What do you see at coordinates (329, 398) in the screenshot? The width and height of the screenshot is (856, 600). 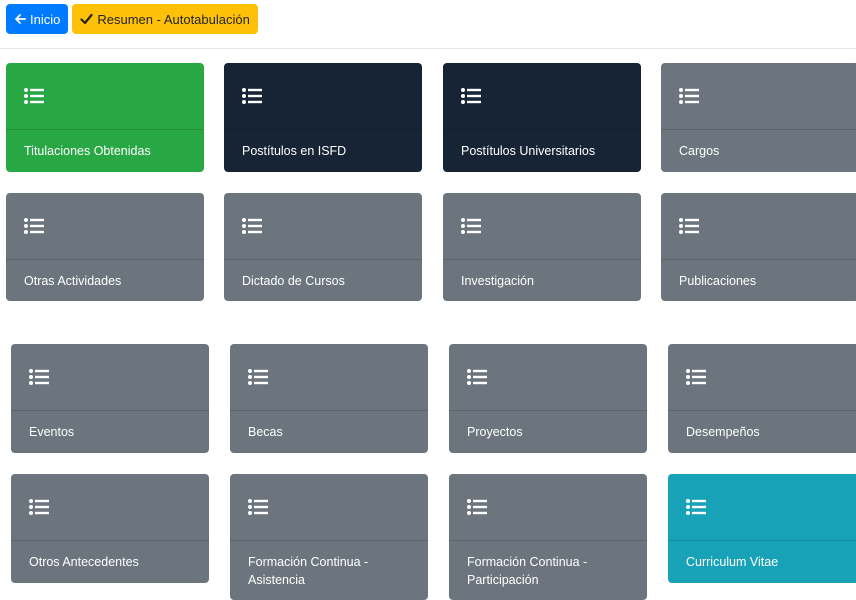 I see `tile-becas: Becas` at bounding box center [329, 398].